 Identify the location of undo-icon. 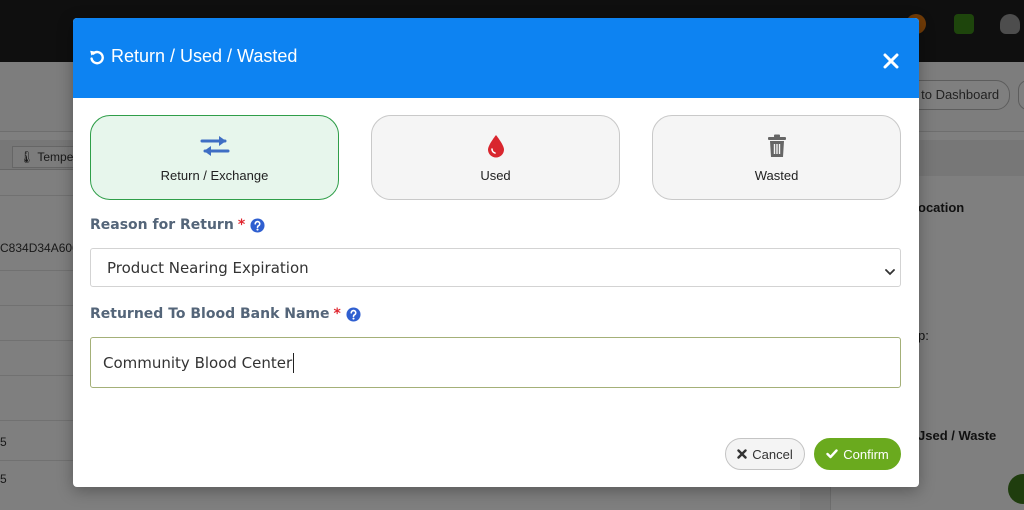
(97, 57).